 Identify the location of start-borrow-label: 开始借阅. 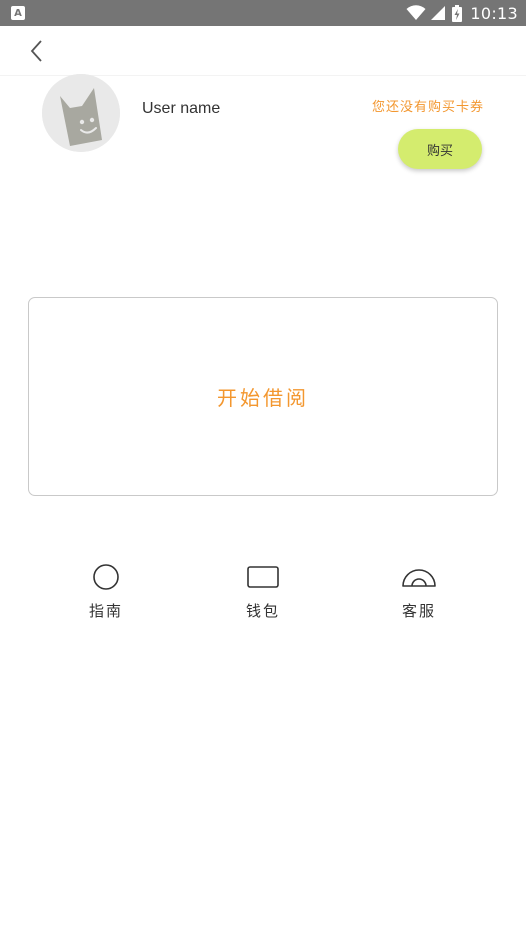
(263, 398).